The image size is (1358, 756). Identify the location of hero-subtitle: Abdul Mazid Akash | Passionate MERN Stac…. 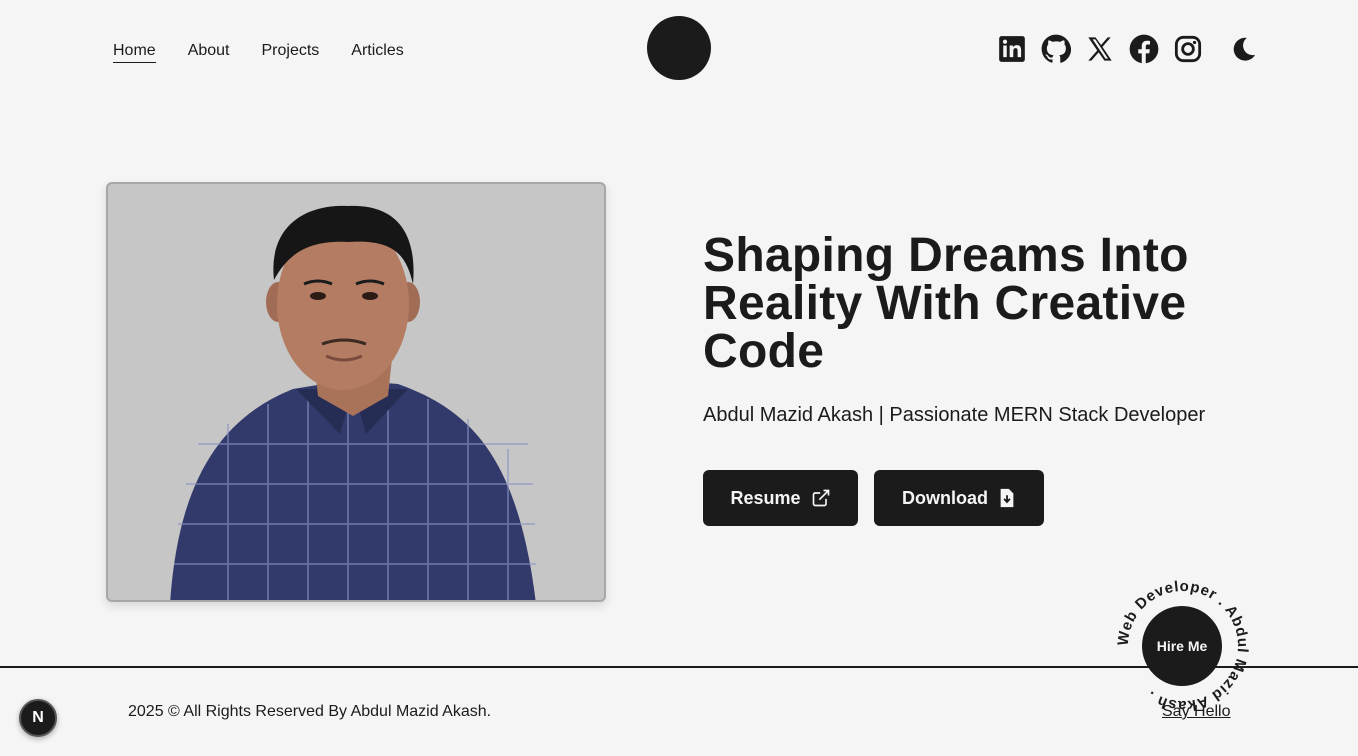
(954, 415).